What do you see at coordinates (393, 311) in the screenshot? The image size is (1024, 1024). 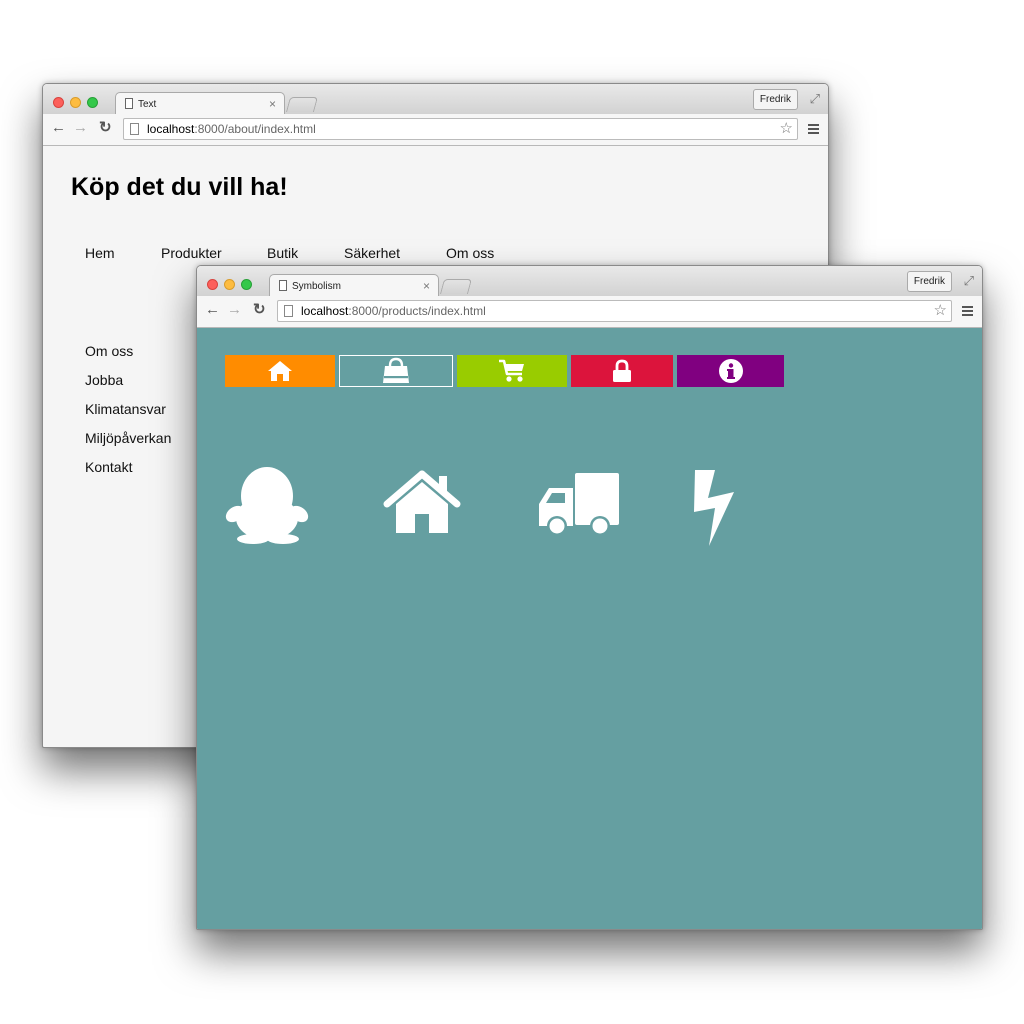 I see `url-text: localhost:8000/products/index.html` at bounding box center [393, 311].